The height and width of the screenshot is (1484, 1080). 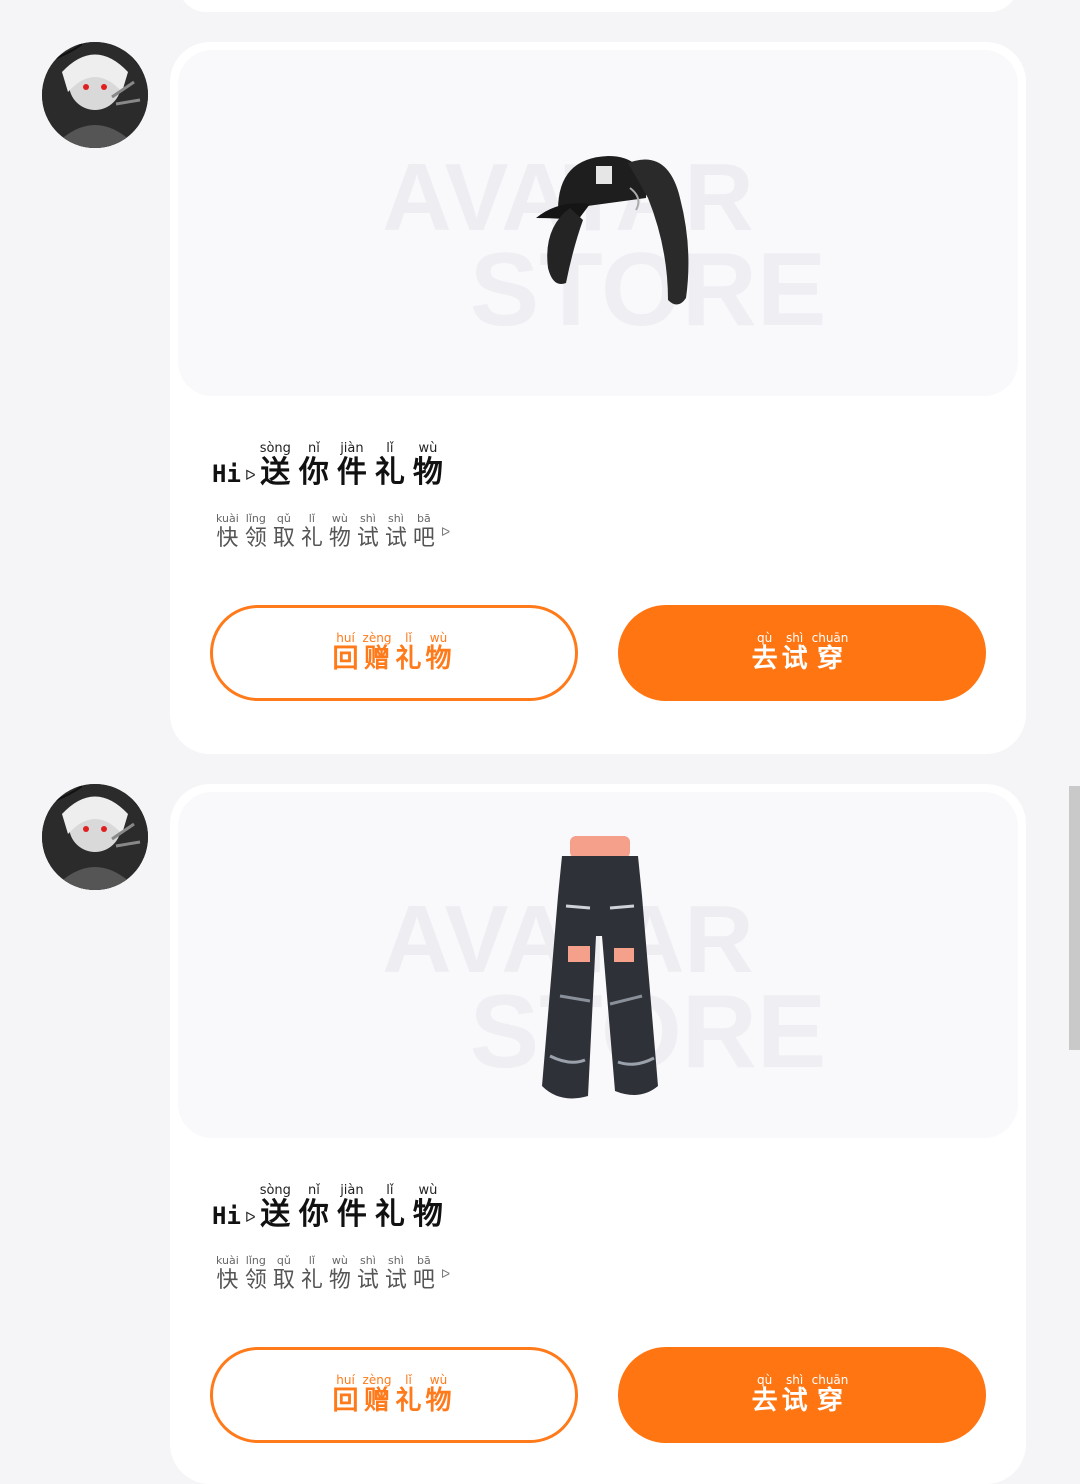 What do you see at coordinates (351, 1214) in the screenshot?
I see `hanzi-text: 件` at bounding box center [351, 1214].